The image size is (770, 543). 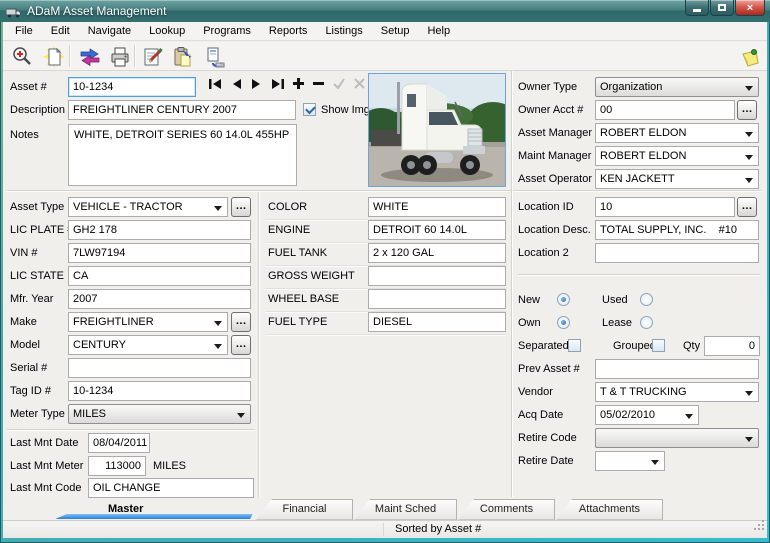 What do you see at coordinates (309, 109) in the screenshot?
I see `show-img-checkbox` at bounding box center [309, 109].